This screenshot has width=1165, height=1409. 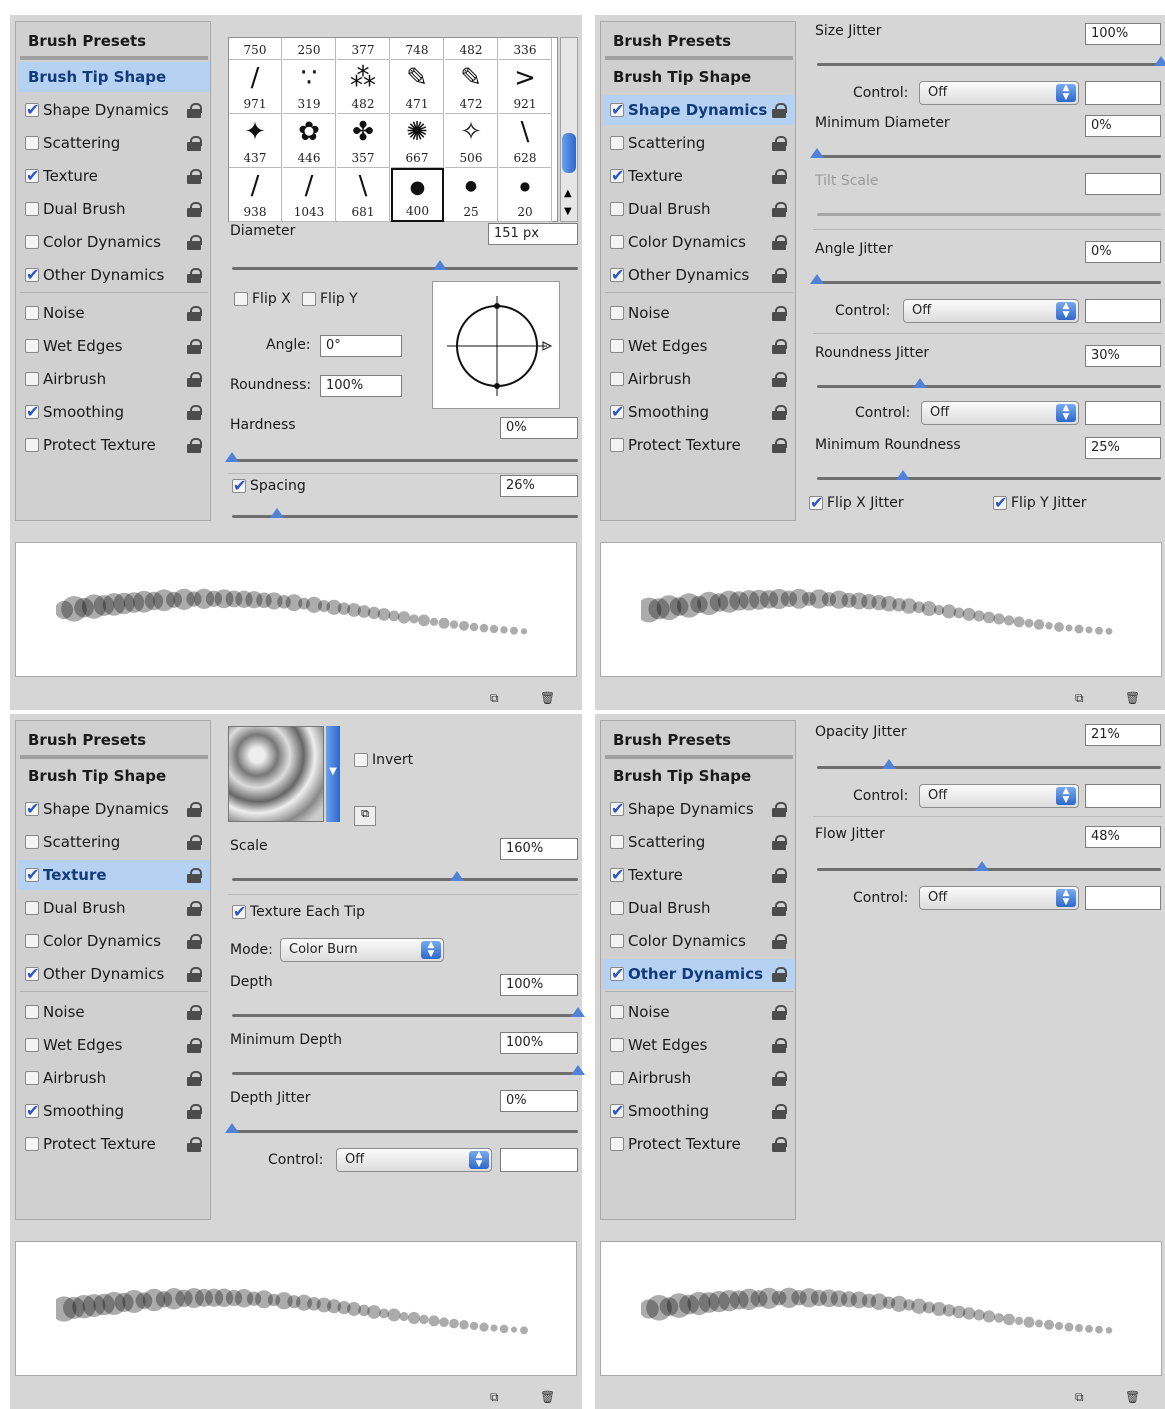 What do you see at coordinates (539, 1160) in the screenshot?
I see `depth-control-field` at bounding box center [539, 1160].